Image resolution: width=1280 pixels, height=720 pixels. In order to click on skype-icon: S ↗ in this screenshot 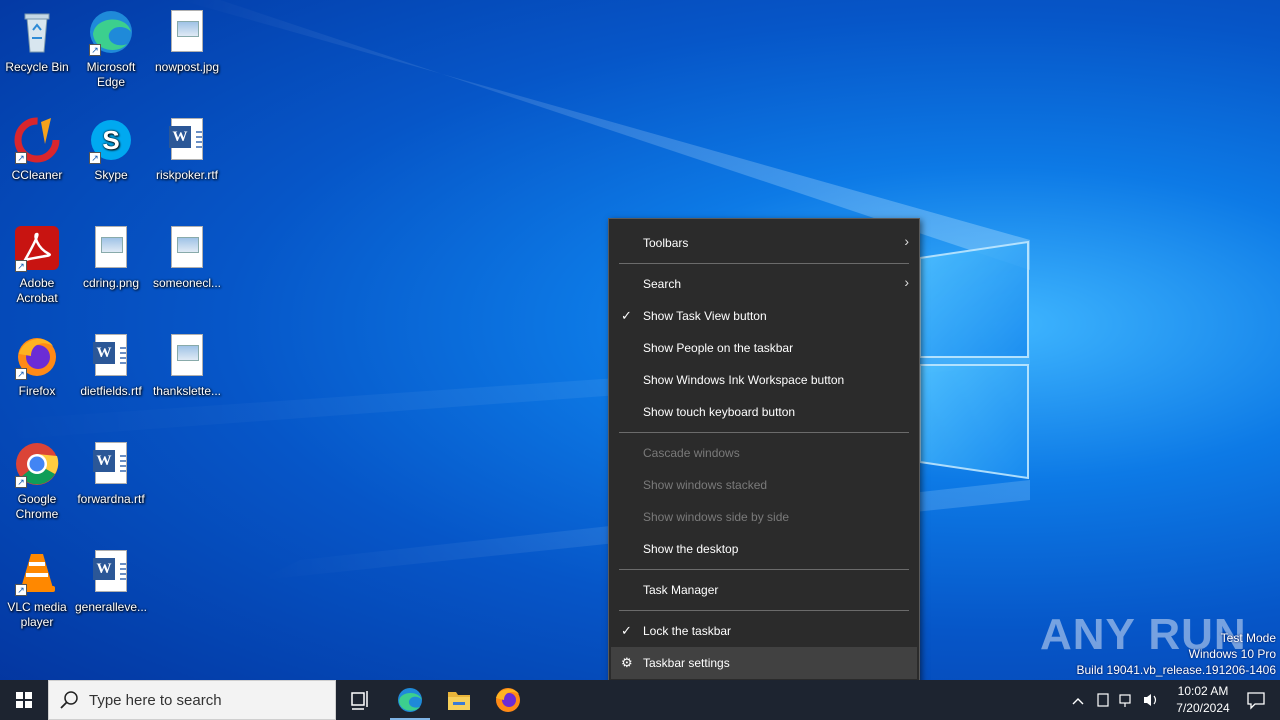, I will do `click(111, 140)`.